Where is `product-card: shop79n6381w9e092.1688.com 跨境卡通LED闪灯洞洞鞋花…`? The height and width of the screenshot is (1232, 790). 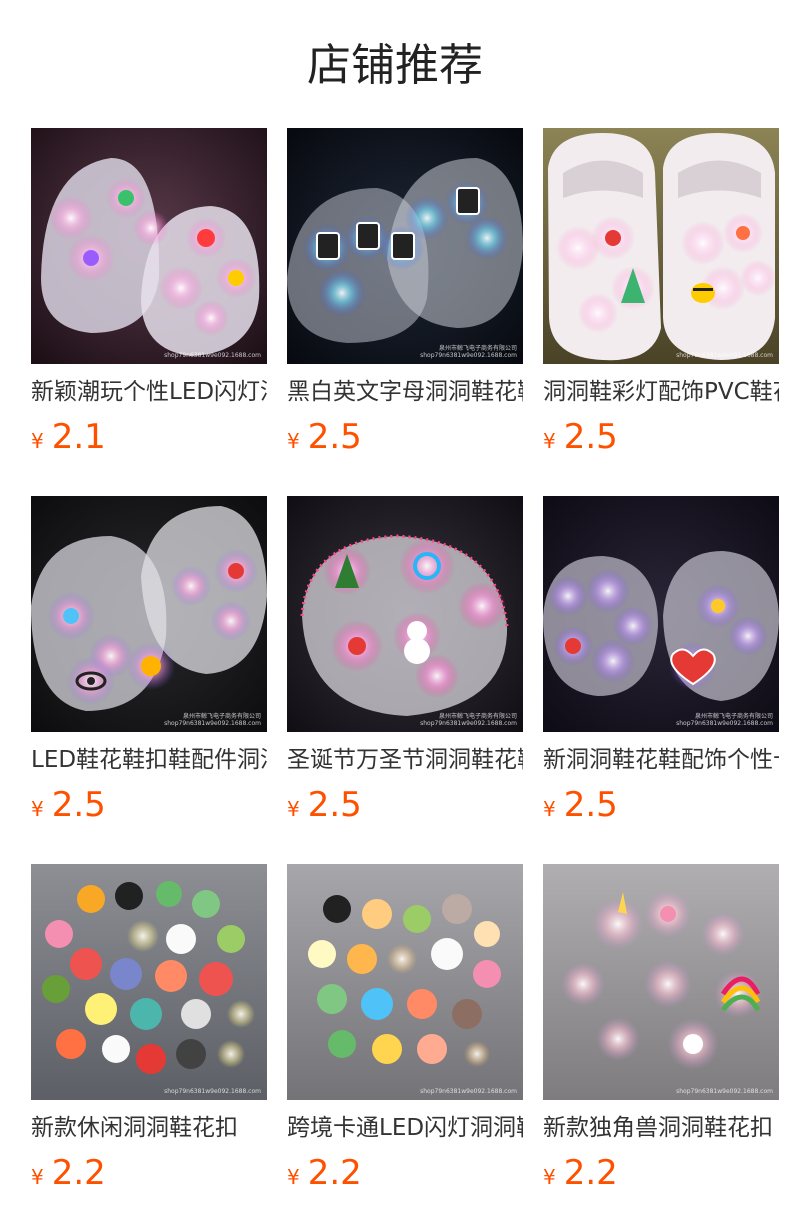 product-card: shop79n6381w9e092.1688.com 跨境卡通LED闪灯洞洞鞋花… is located at coordinates (405, 1028).